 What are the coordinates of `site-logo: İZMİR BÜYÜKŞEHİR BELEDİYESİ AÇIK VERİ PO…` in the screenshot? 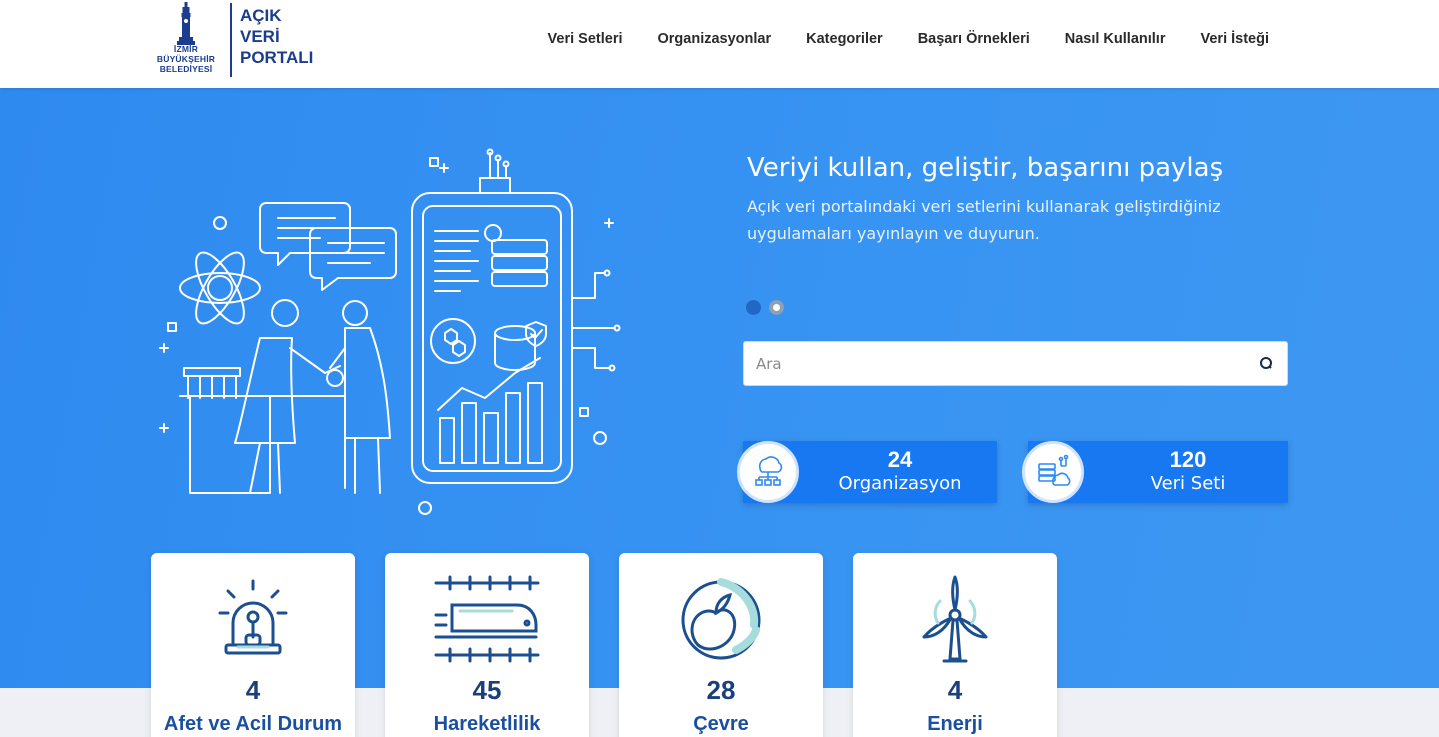 It's located at (230, 40).